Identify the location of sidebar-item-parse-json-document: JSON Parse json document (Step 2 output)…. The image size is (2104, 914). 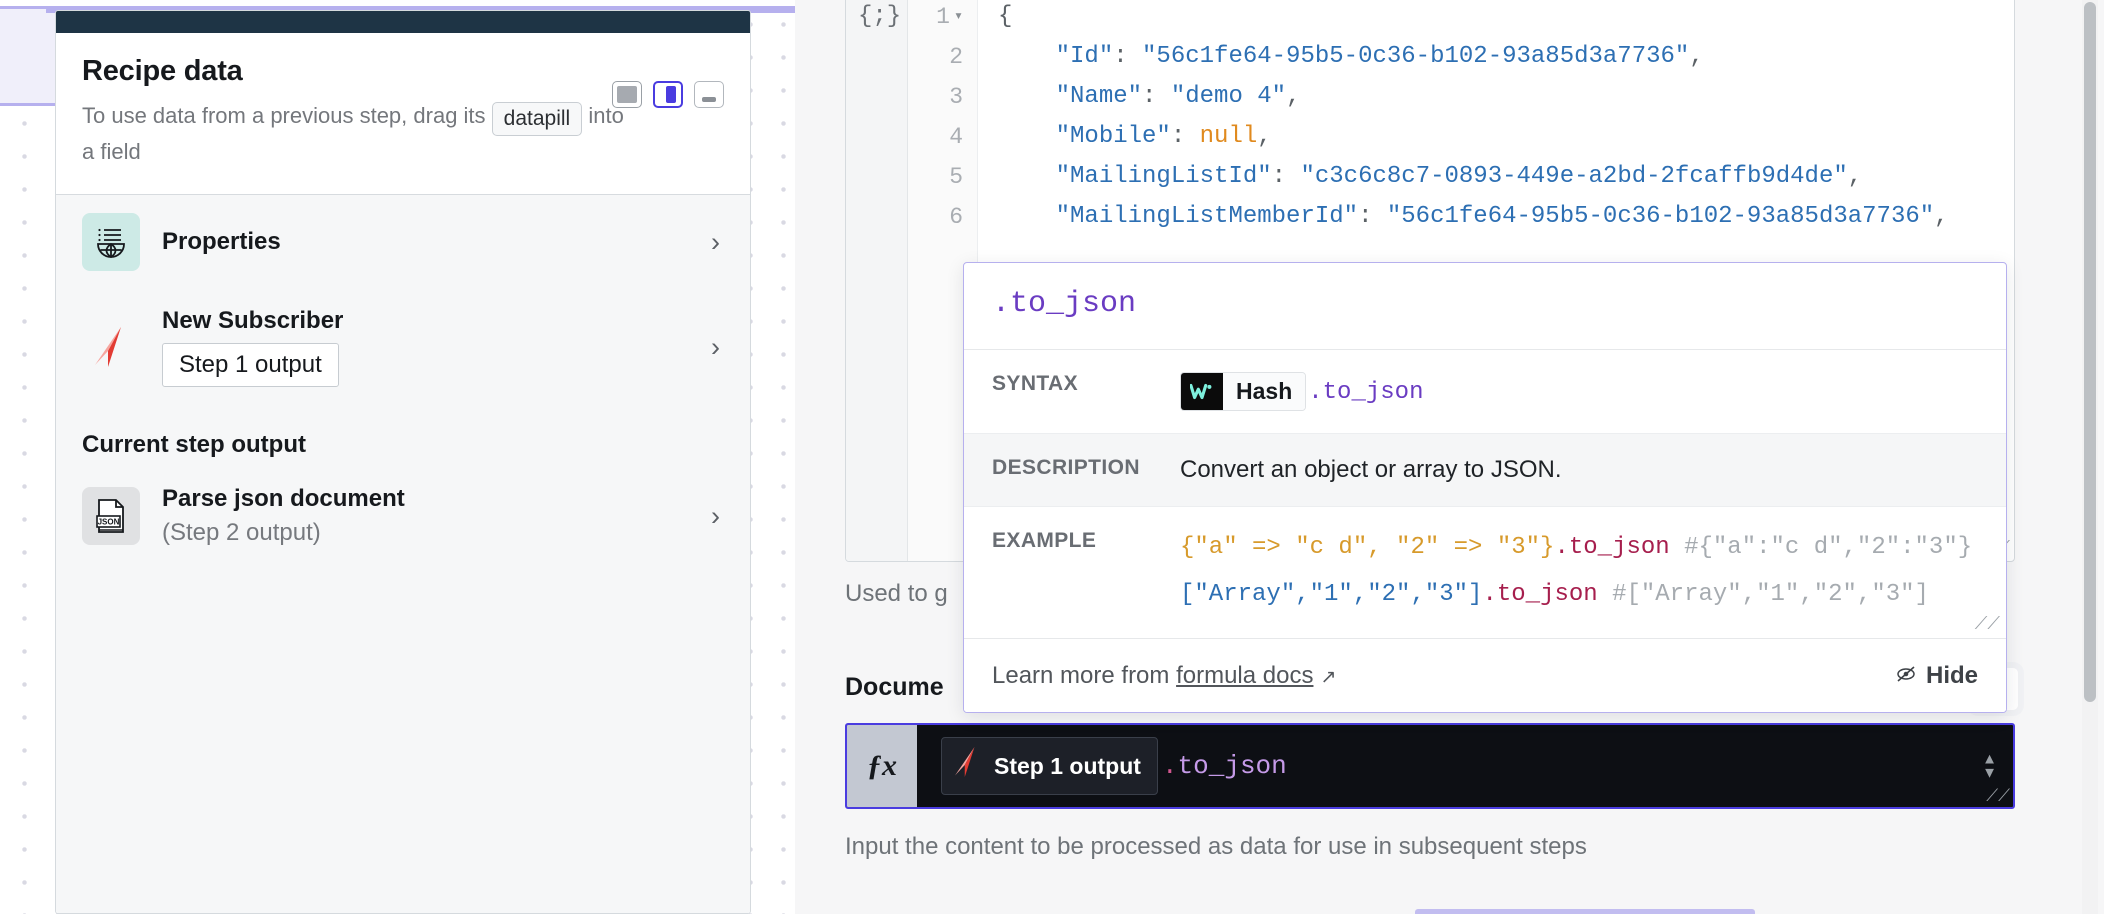
(403, 516).